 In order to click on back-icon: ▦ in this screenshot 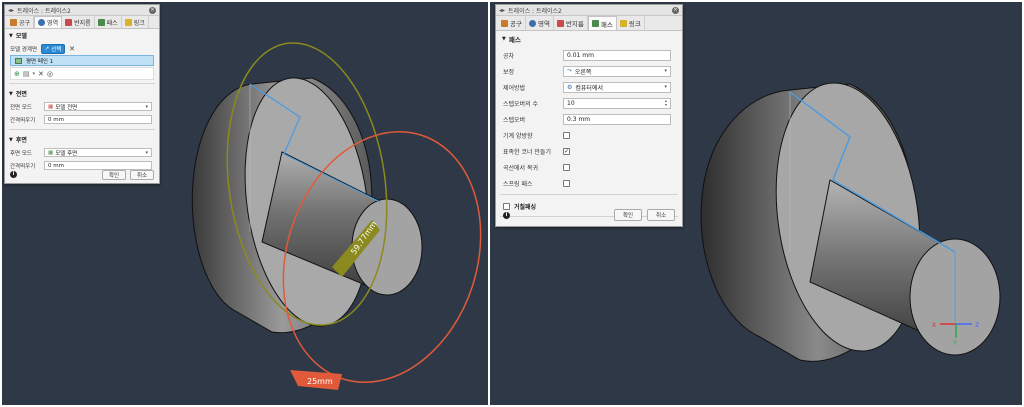, I will do `click(51, 152)`.